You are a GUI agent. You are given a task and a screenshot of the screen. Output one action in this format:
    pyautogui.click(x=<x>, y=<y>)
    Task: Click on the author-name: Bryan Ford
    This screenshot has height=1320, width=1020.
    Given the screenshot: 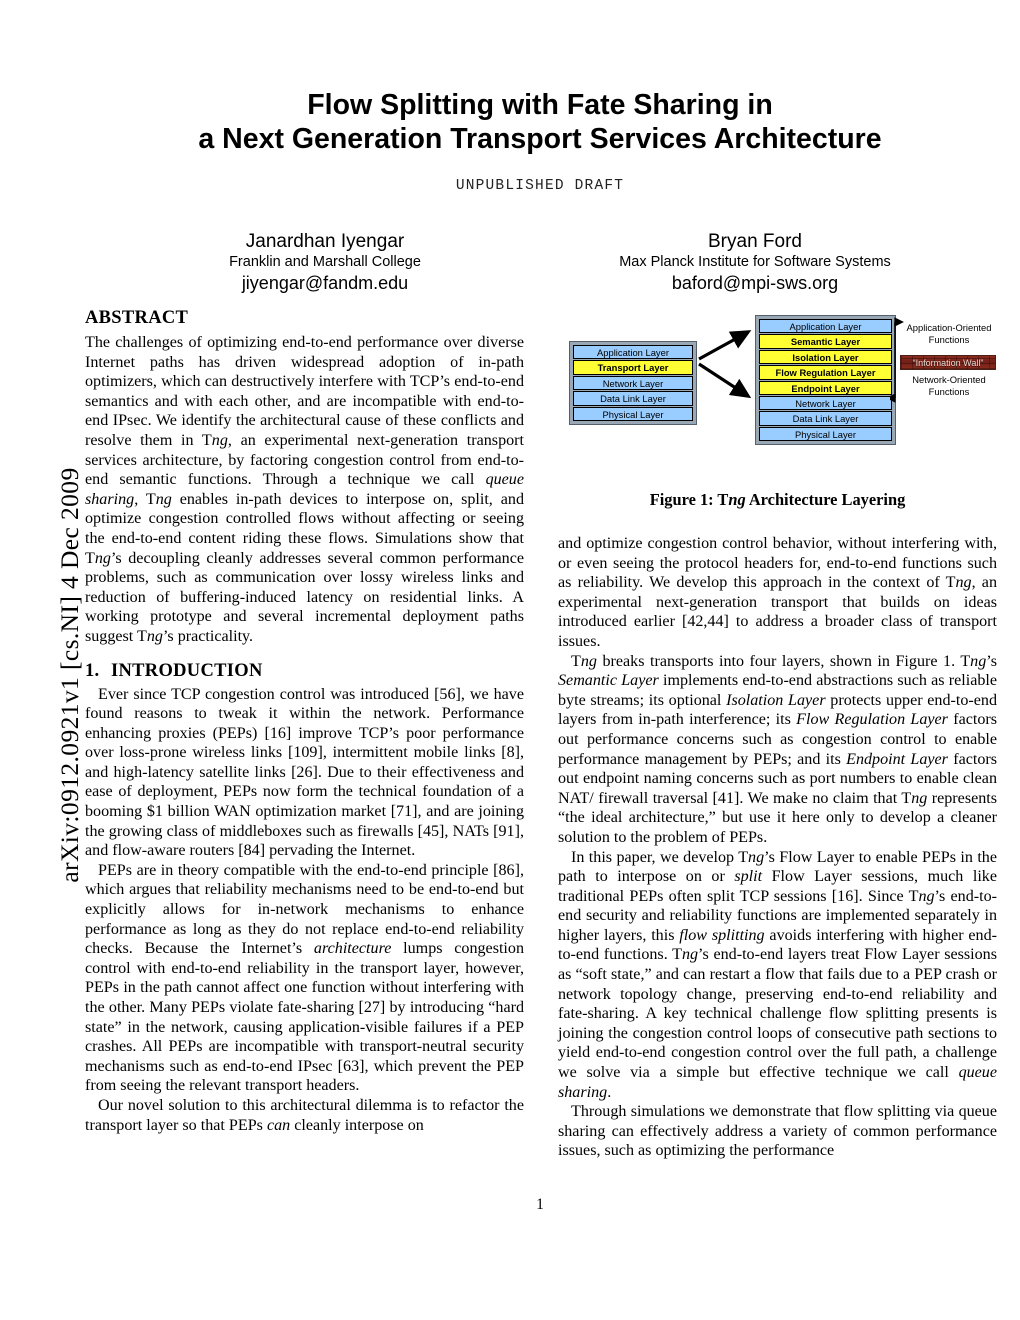 What is the action you would take?
    pyautogui.click(x=755, y=241)
    